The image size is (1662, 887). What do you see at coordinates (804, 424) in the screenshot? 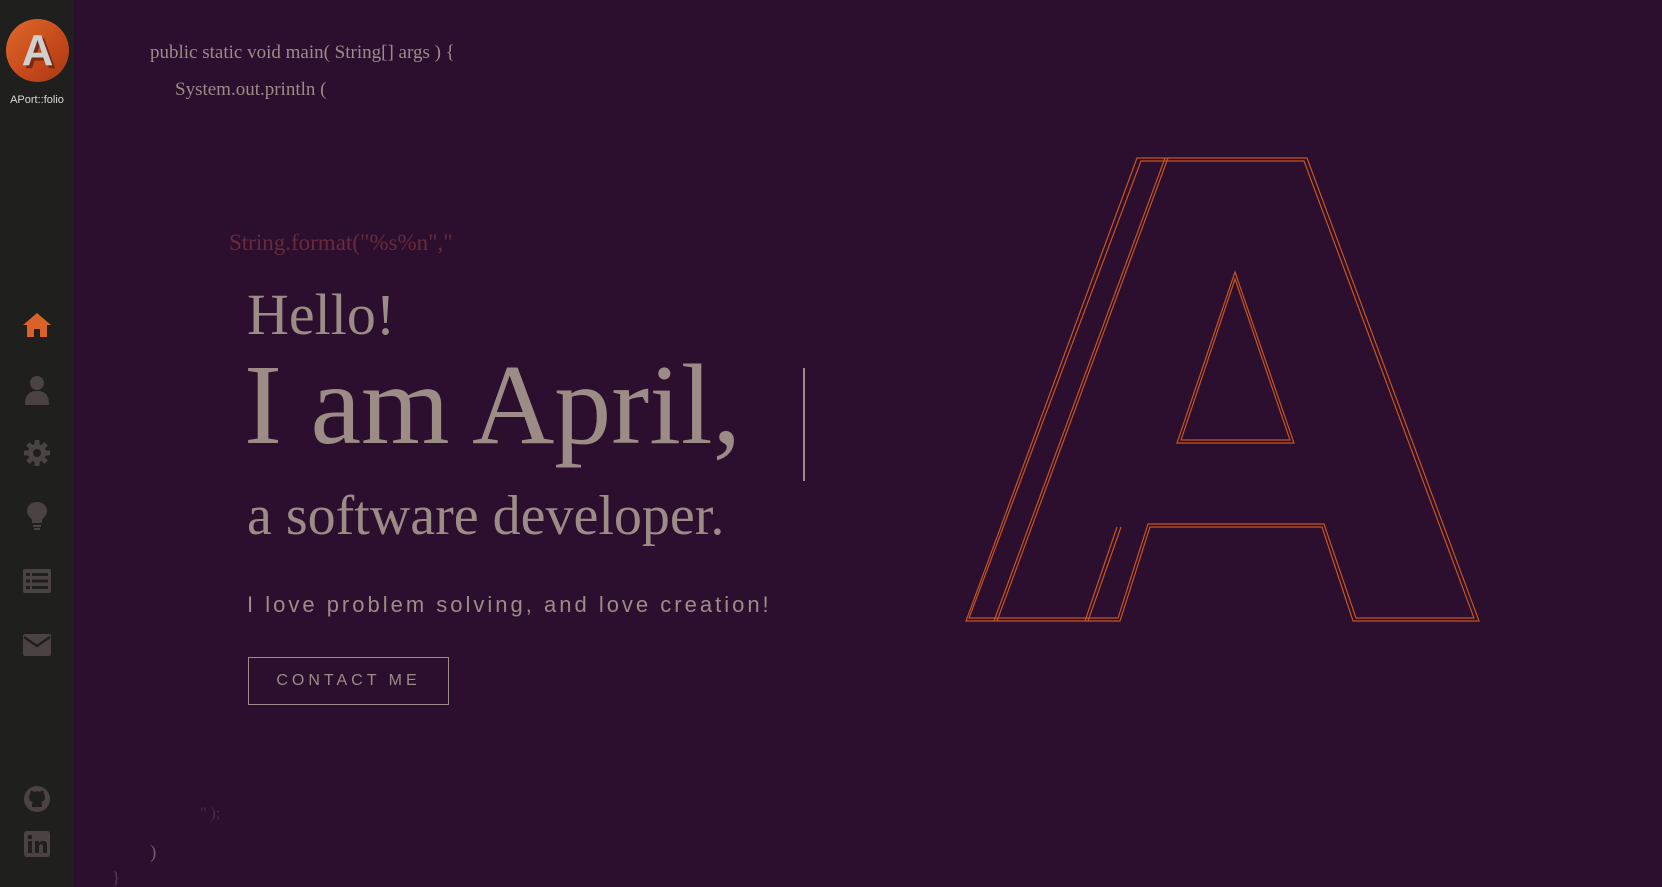
I see `typing-cursor` at bounding box center [804, 424].